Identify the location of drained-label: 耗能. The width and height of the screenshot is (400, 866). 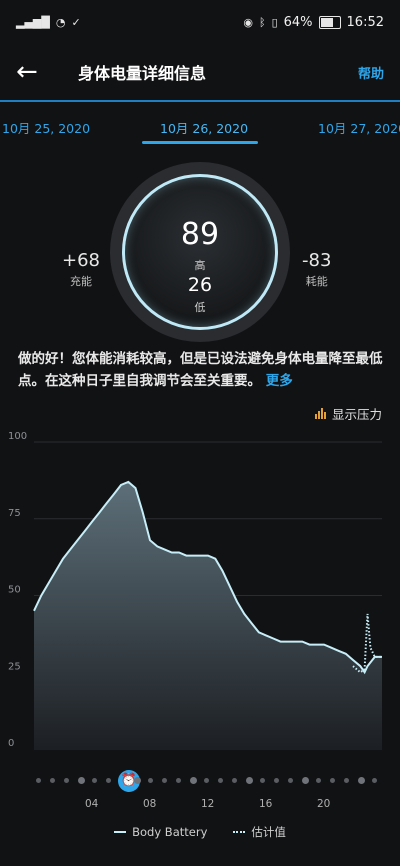
(316, 281).